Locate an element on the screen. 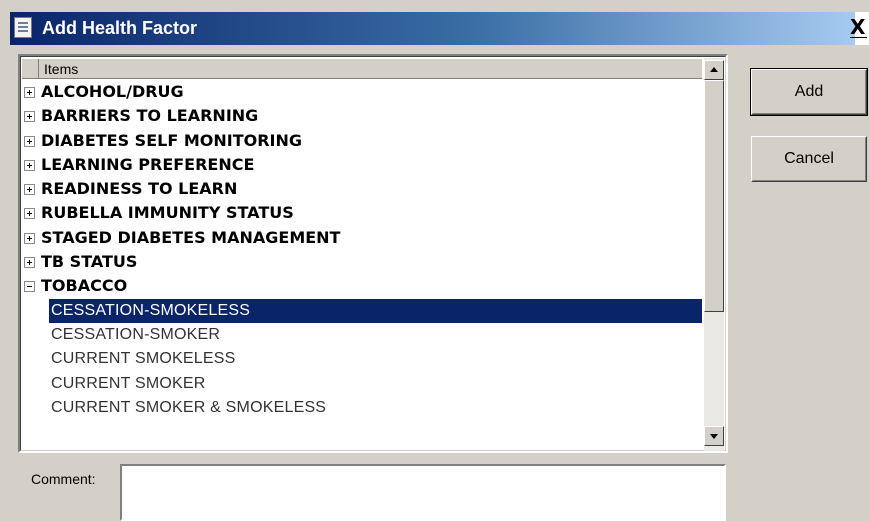 The image size is (869, 521). tree-category-row: LEARNING PREFERENCE is located at coordinates (362, 165).